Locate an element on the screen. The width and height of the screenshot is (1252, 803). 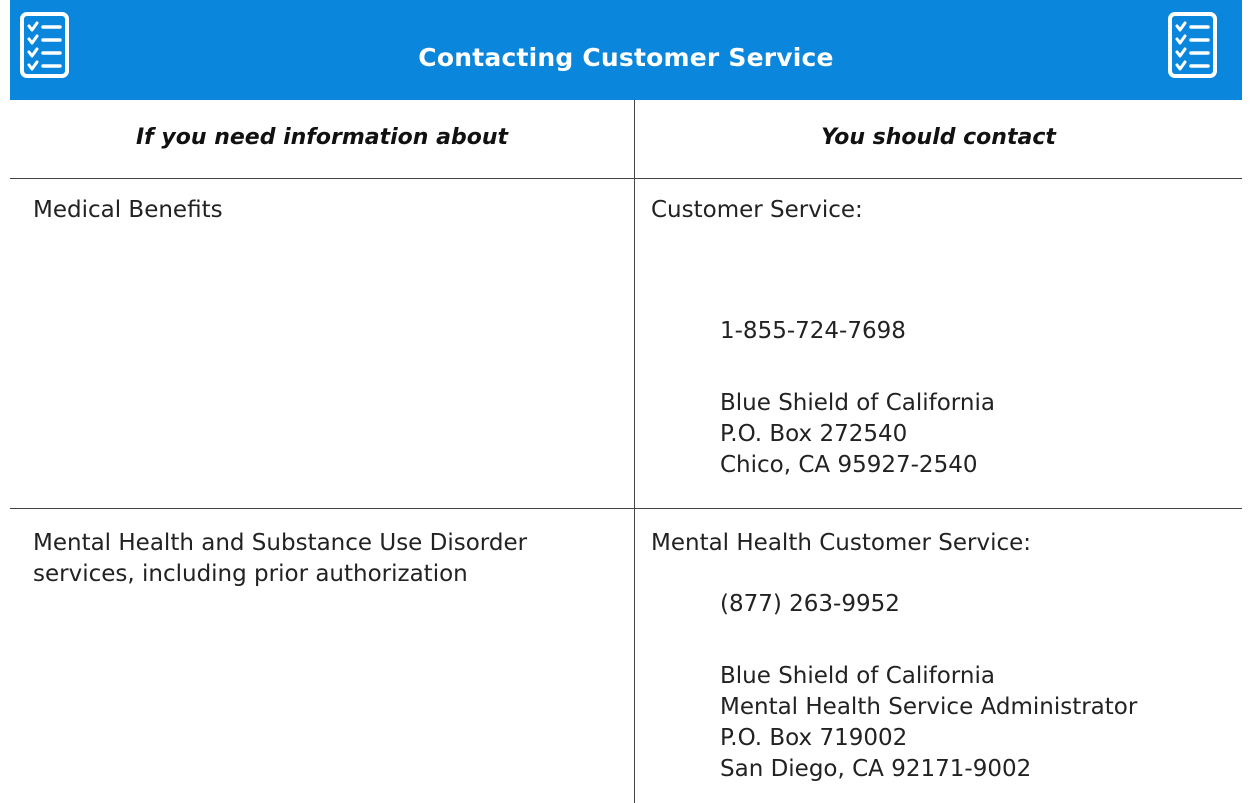
checklist-icon is located at coordinates (1192, 45).